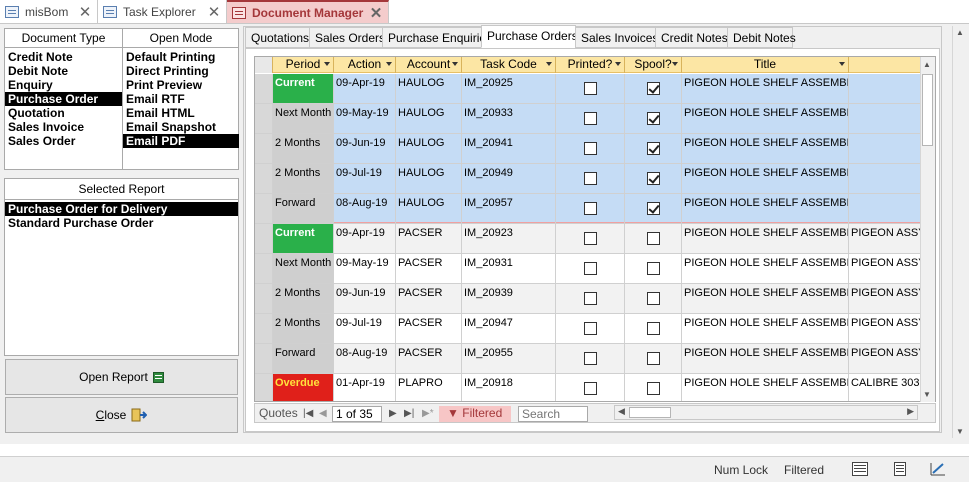 The image size is (969, 482). I want to click on column-header-account: Account, so click(429, 65).